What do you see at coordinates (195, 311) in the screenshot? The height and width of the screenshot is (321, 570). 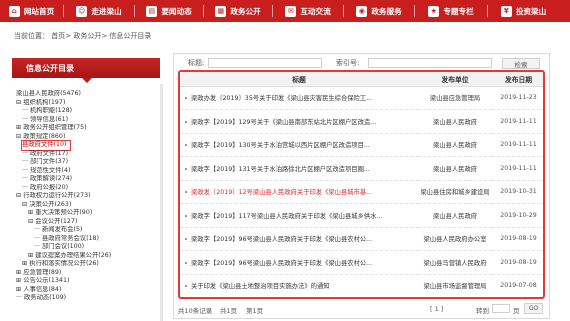 I see `pager-total: 共10条记录` at bounding box center [195, 311].